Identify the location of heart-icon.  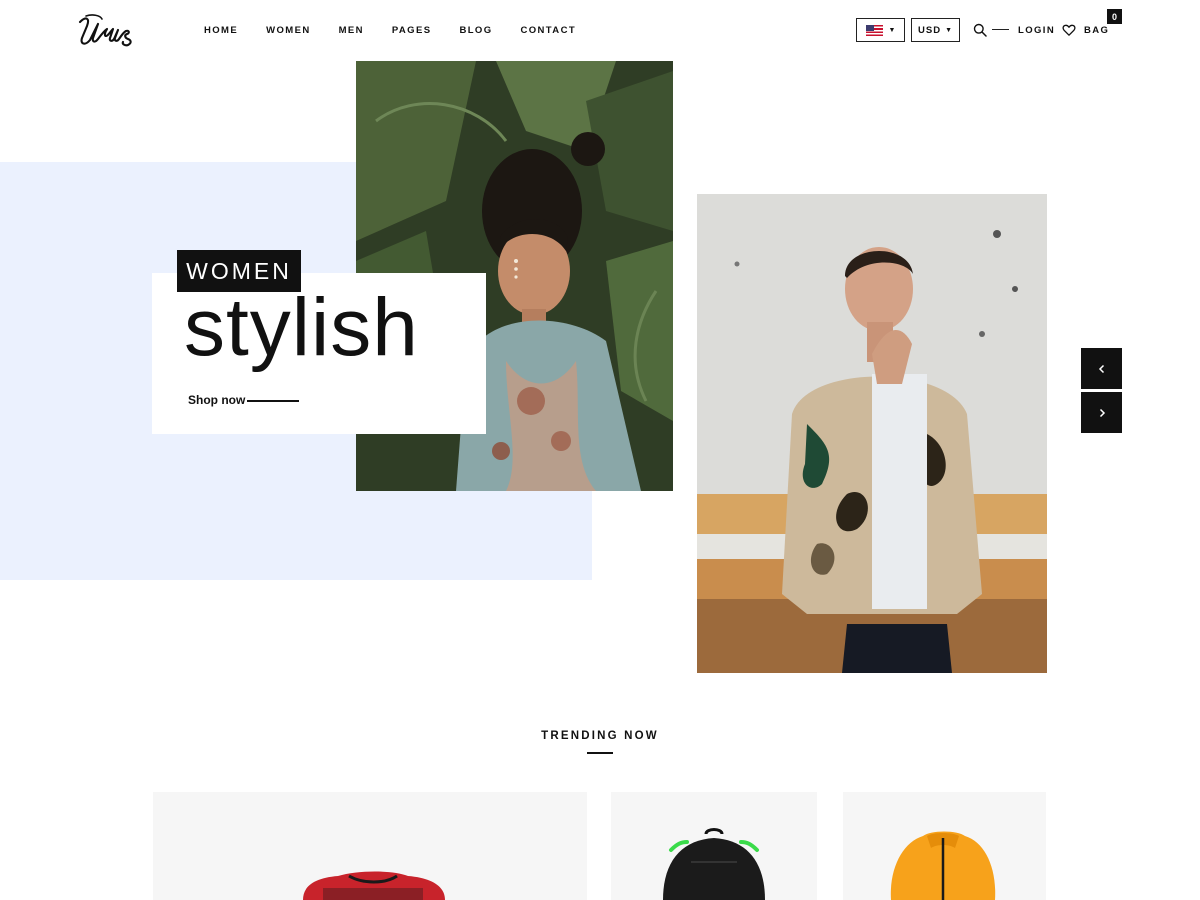
(1069, 30).